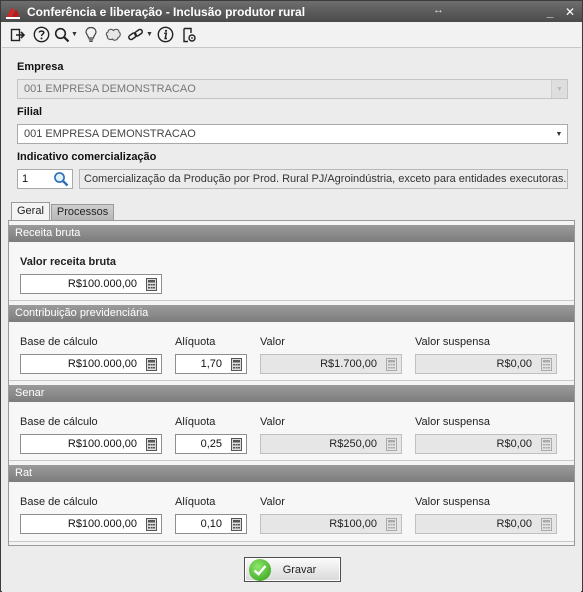 The image size is (583, 592). Describe the element at coordinates (114, 35) in the screenshot. I see `shapes-icon` at that location.